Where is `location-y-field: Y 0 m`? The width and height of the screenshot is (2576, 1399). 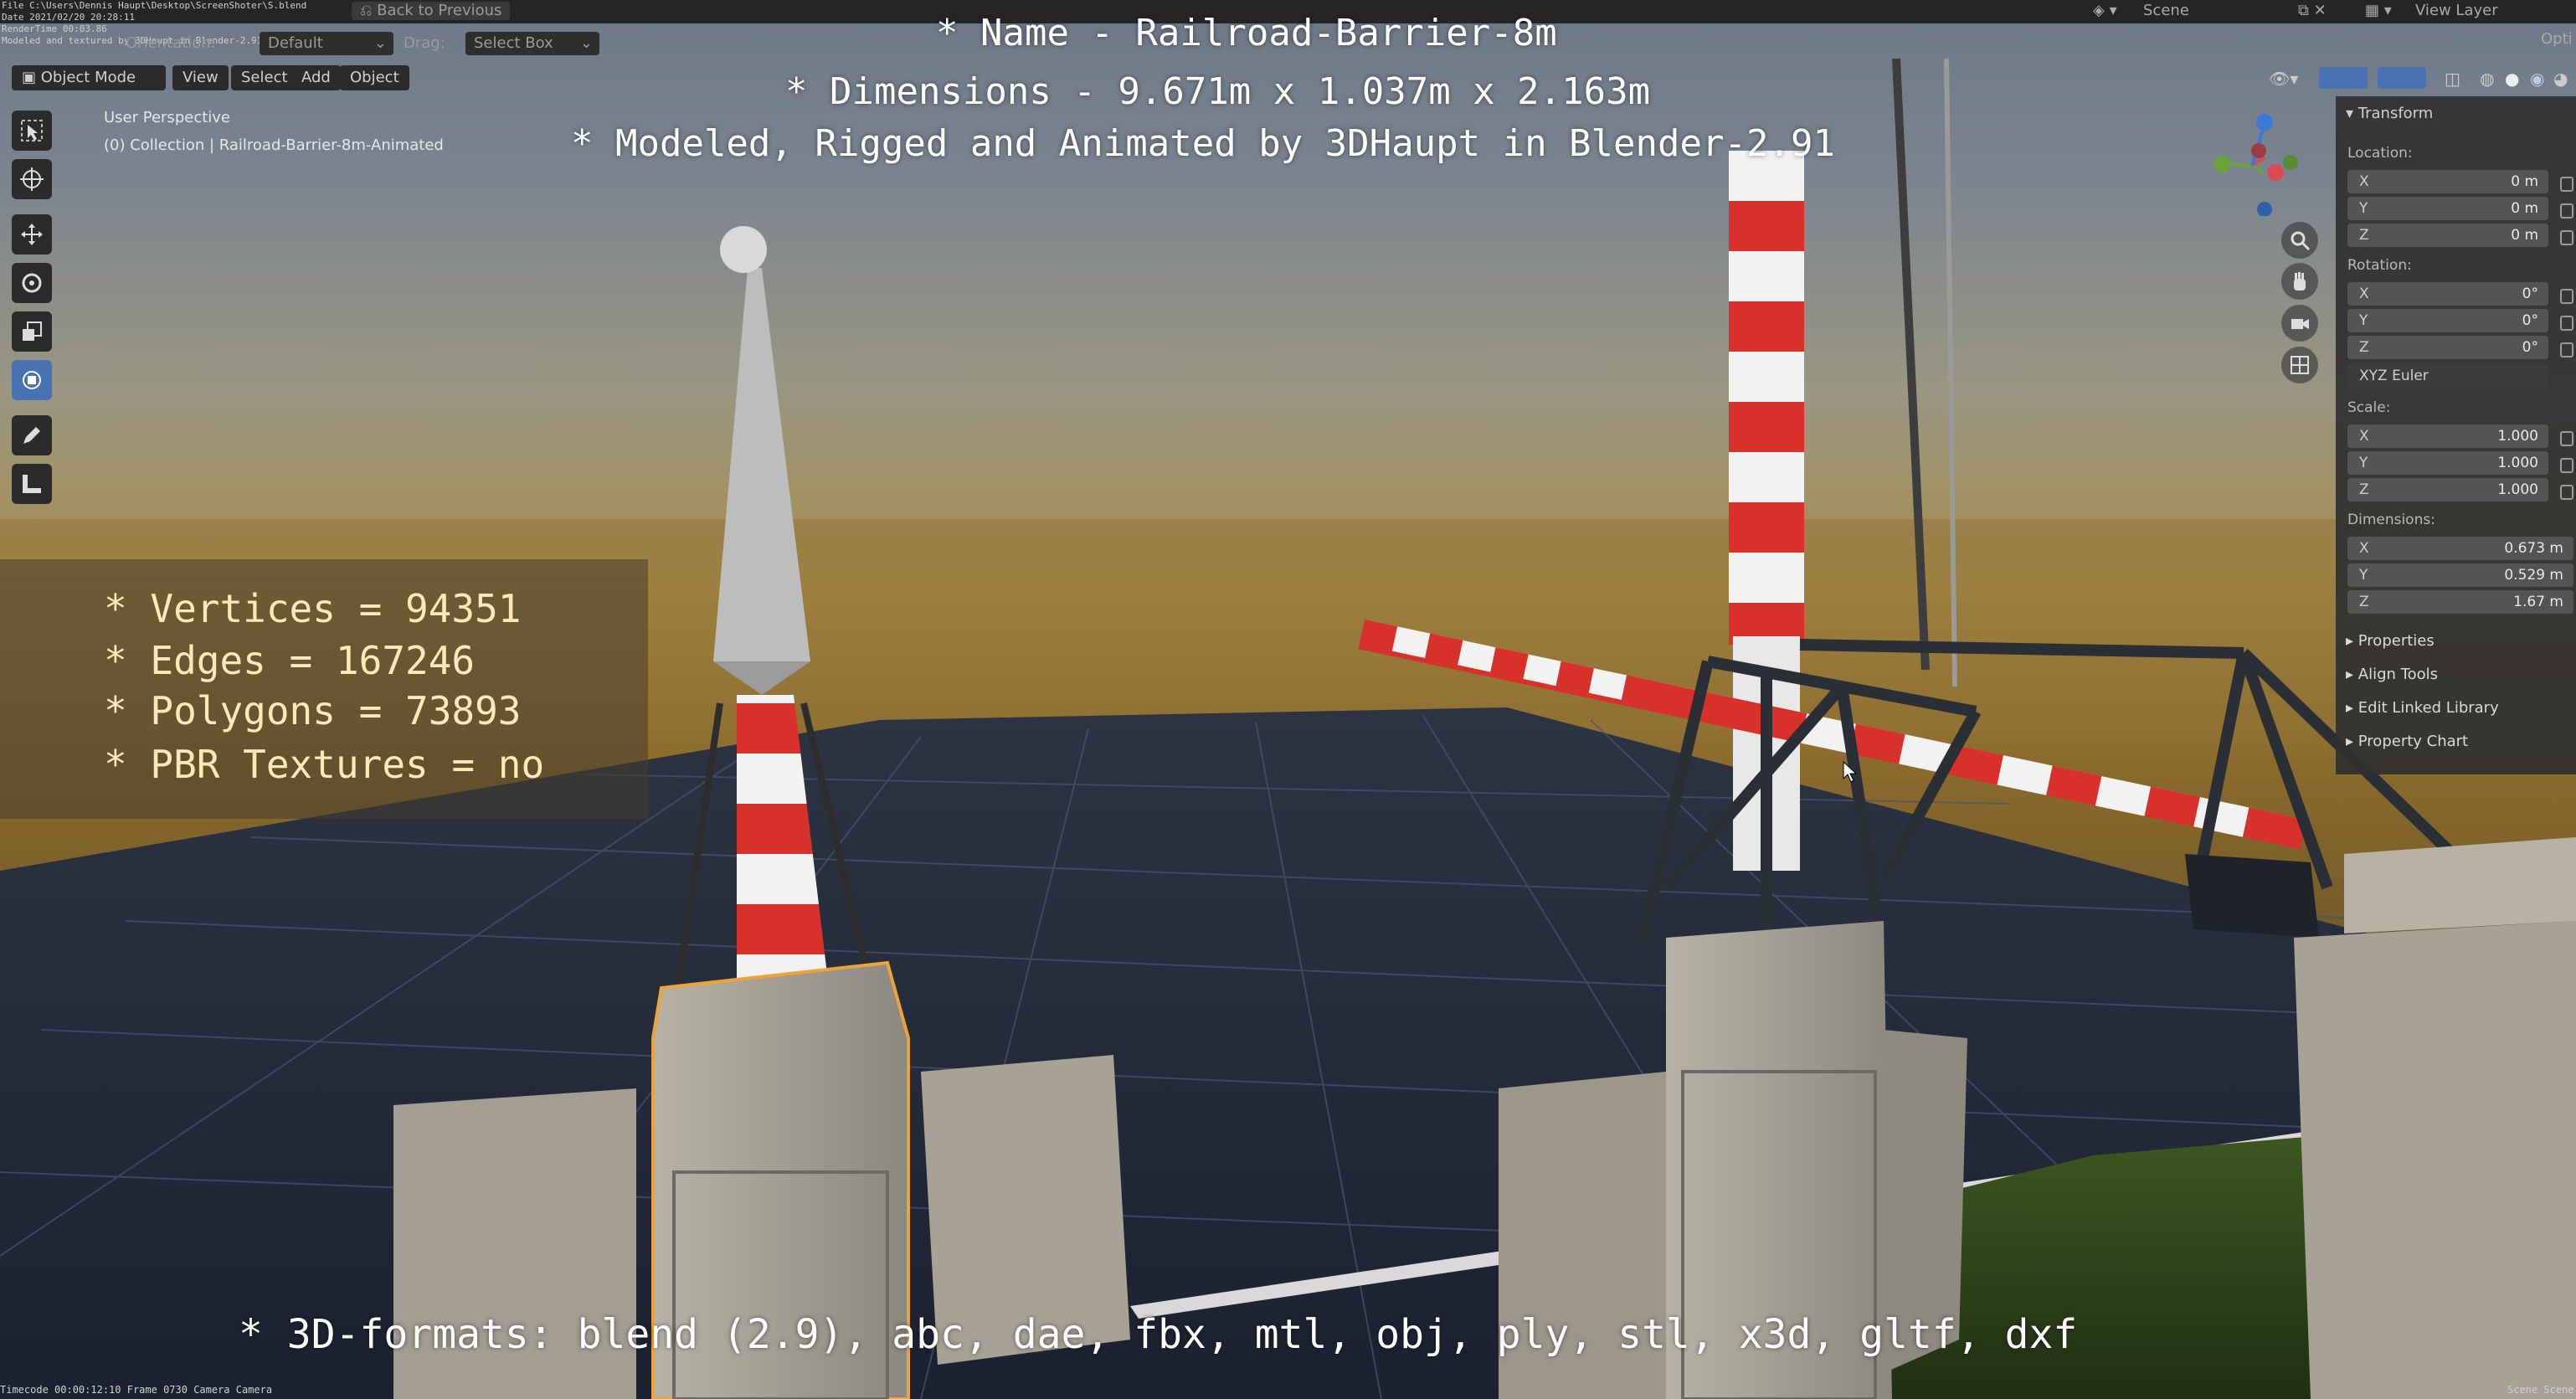 location-y-field: Y 0 m is located at coordinates (2448, 208).